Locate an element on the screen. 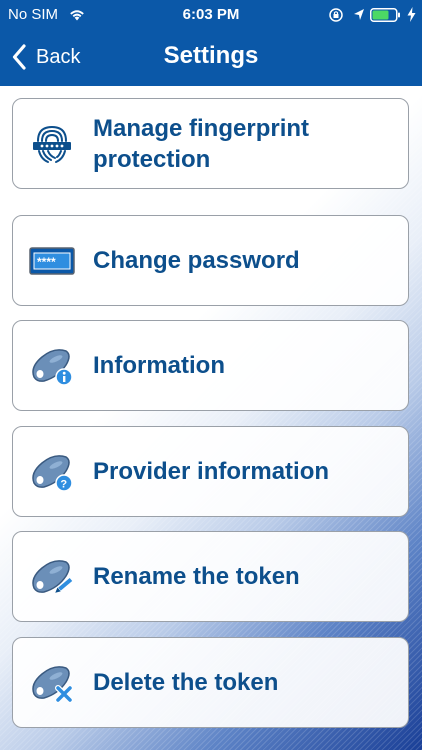 The width and height of the screenshot is (422, 750). information-button: Information is located at coordinates (210, 365).